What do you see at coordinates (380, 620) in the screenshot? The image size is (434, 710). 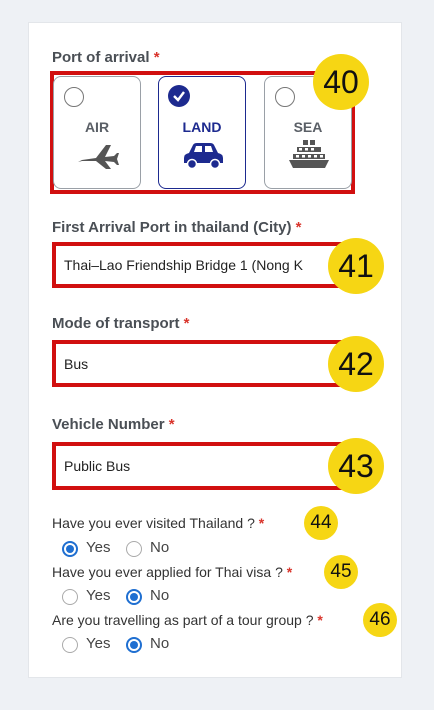 I see `annotation-badge-46: 46` at bounding box center [380, 620].